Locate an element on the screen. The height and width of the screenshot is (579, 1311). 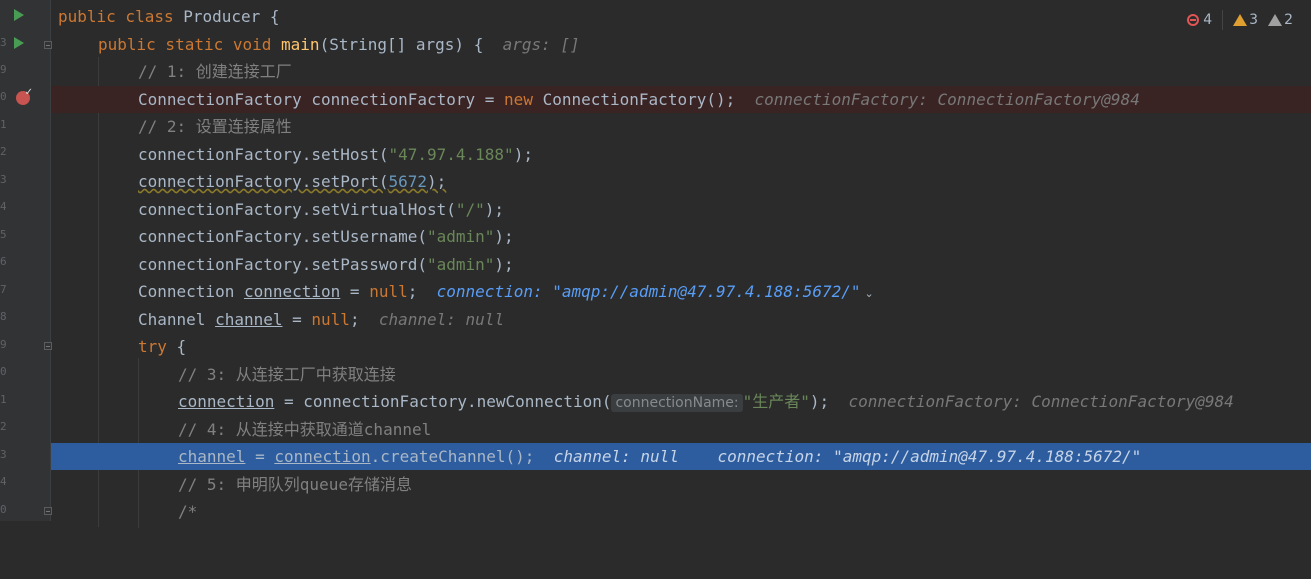
code-text: ConnectionFactory(); is located at coordinates (634, 99).